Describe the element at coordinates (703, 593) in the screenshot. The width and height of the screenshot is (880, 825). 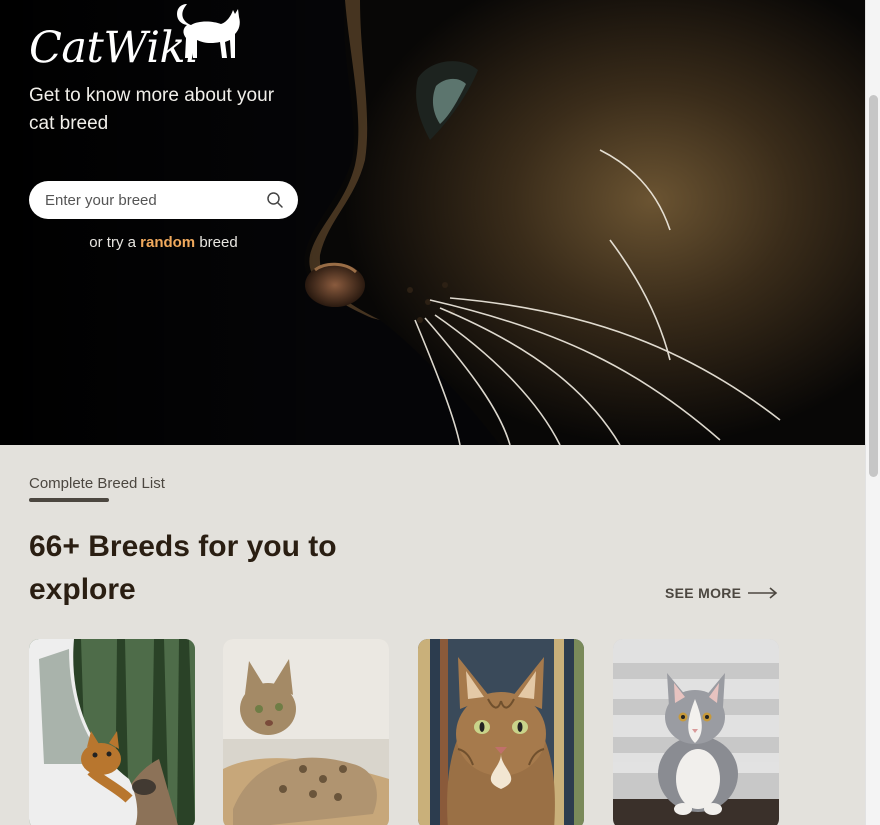
I see `see-more-label: SEE MORE` at that location.